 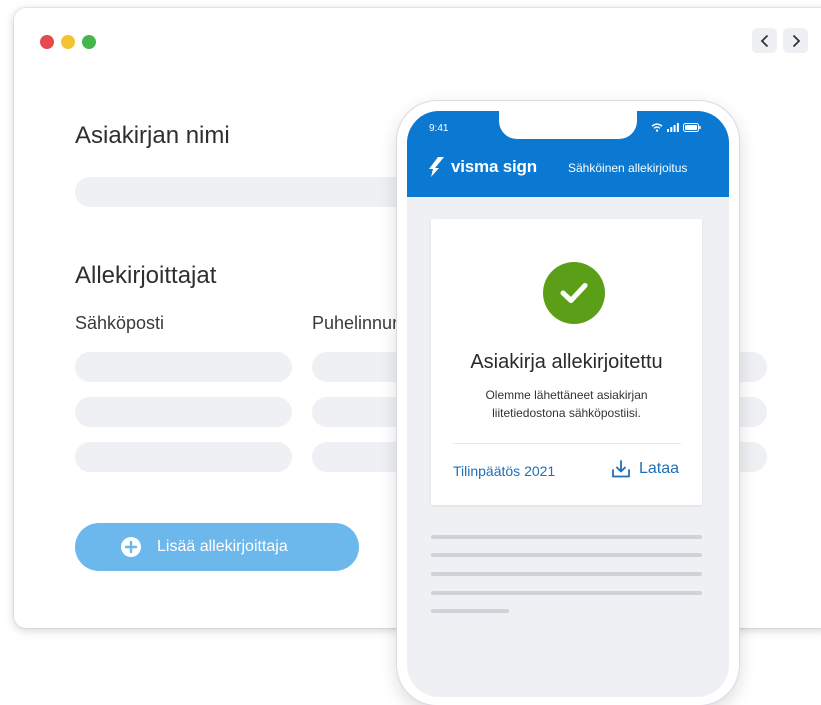 I want to click on brand-tagline: Sähköinen allekirjoitus, so click(x=628, y=168).